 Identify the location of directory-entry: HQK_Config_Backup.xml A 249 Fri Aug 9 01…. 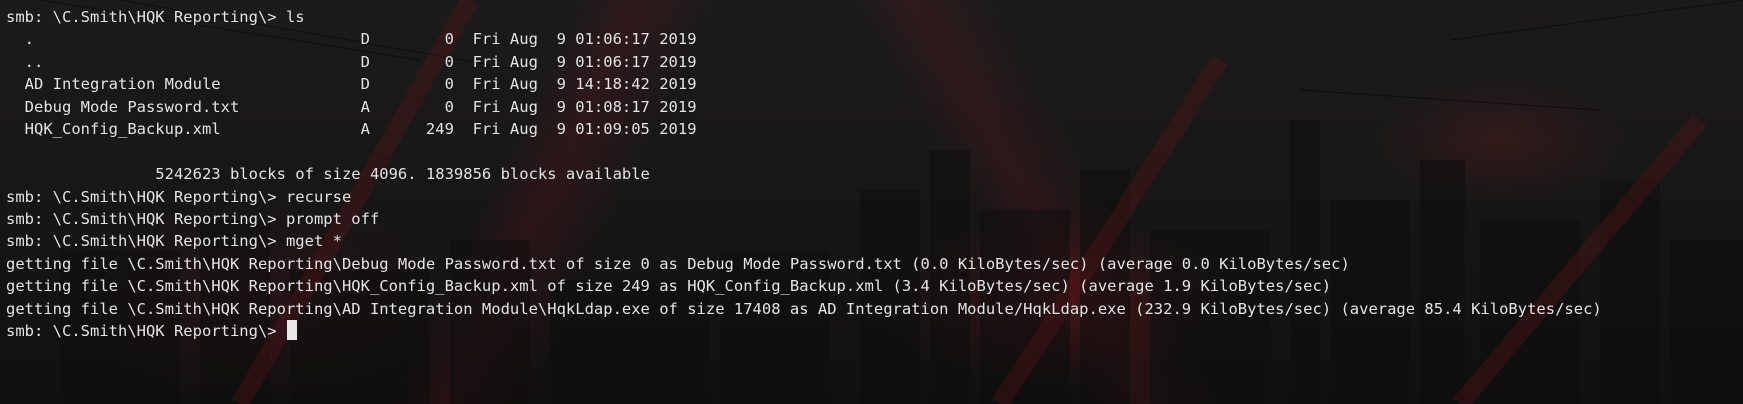
(351, 129).